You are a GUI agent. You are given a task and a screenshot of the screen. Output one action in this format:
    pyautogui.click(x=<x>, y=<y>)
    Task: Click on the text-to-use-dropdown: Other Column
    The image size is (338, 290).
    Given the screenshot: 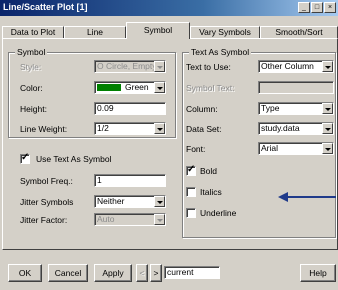 What is the action you would take?
    pyautogui.click(x=296, y=66)
    